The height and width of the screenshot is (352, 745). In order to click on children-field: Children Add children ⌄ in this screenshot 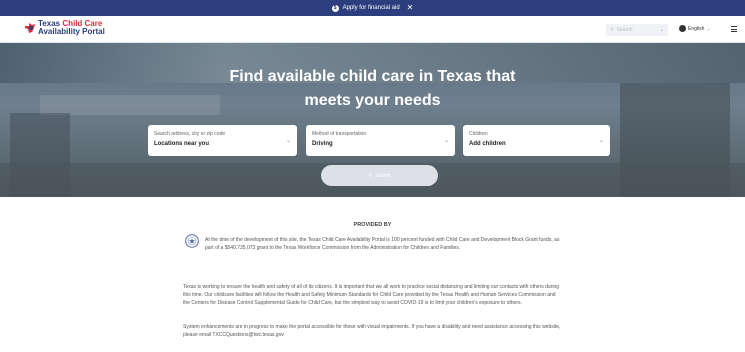, I will do `click(536, 140)`.